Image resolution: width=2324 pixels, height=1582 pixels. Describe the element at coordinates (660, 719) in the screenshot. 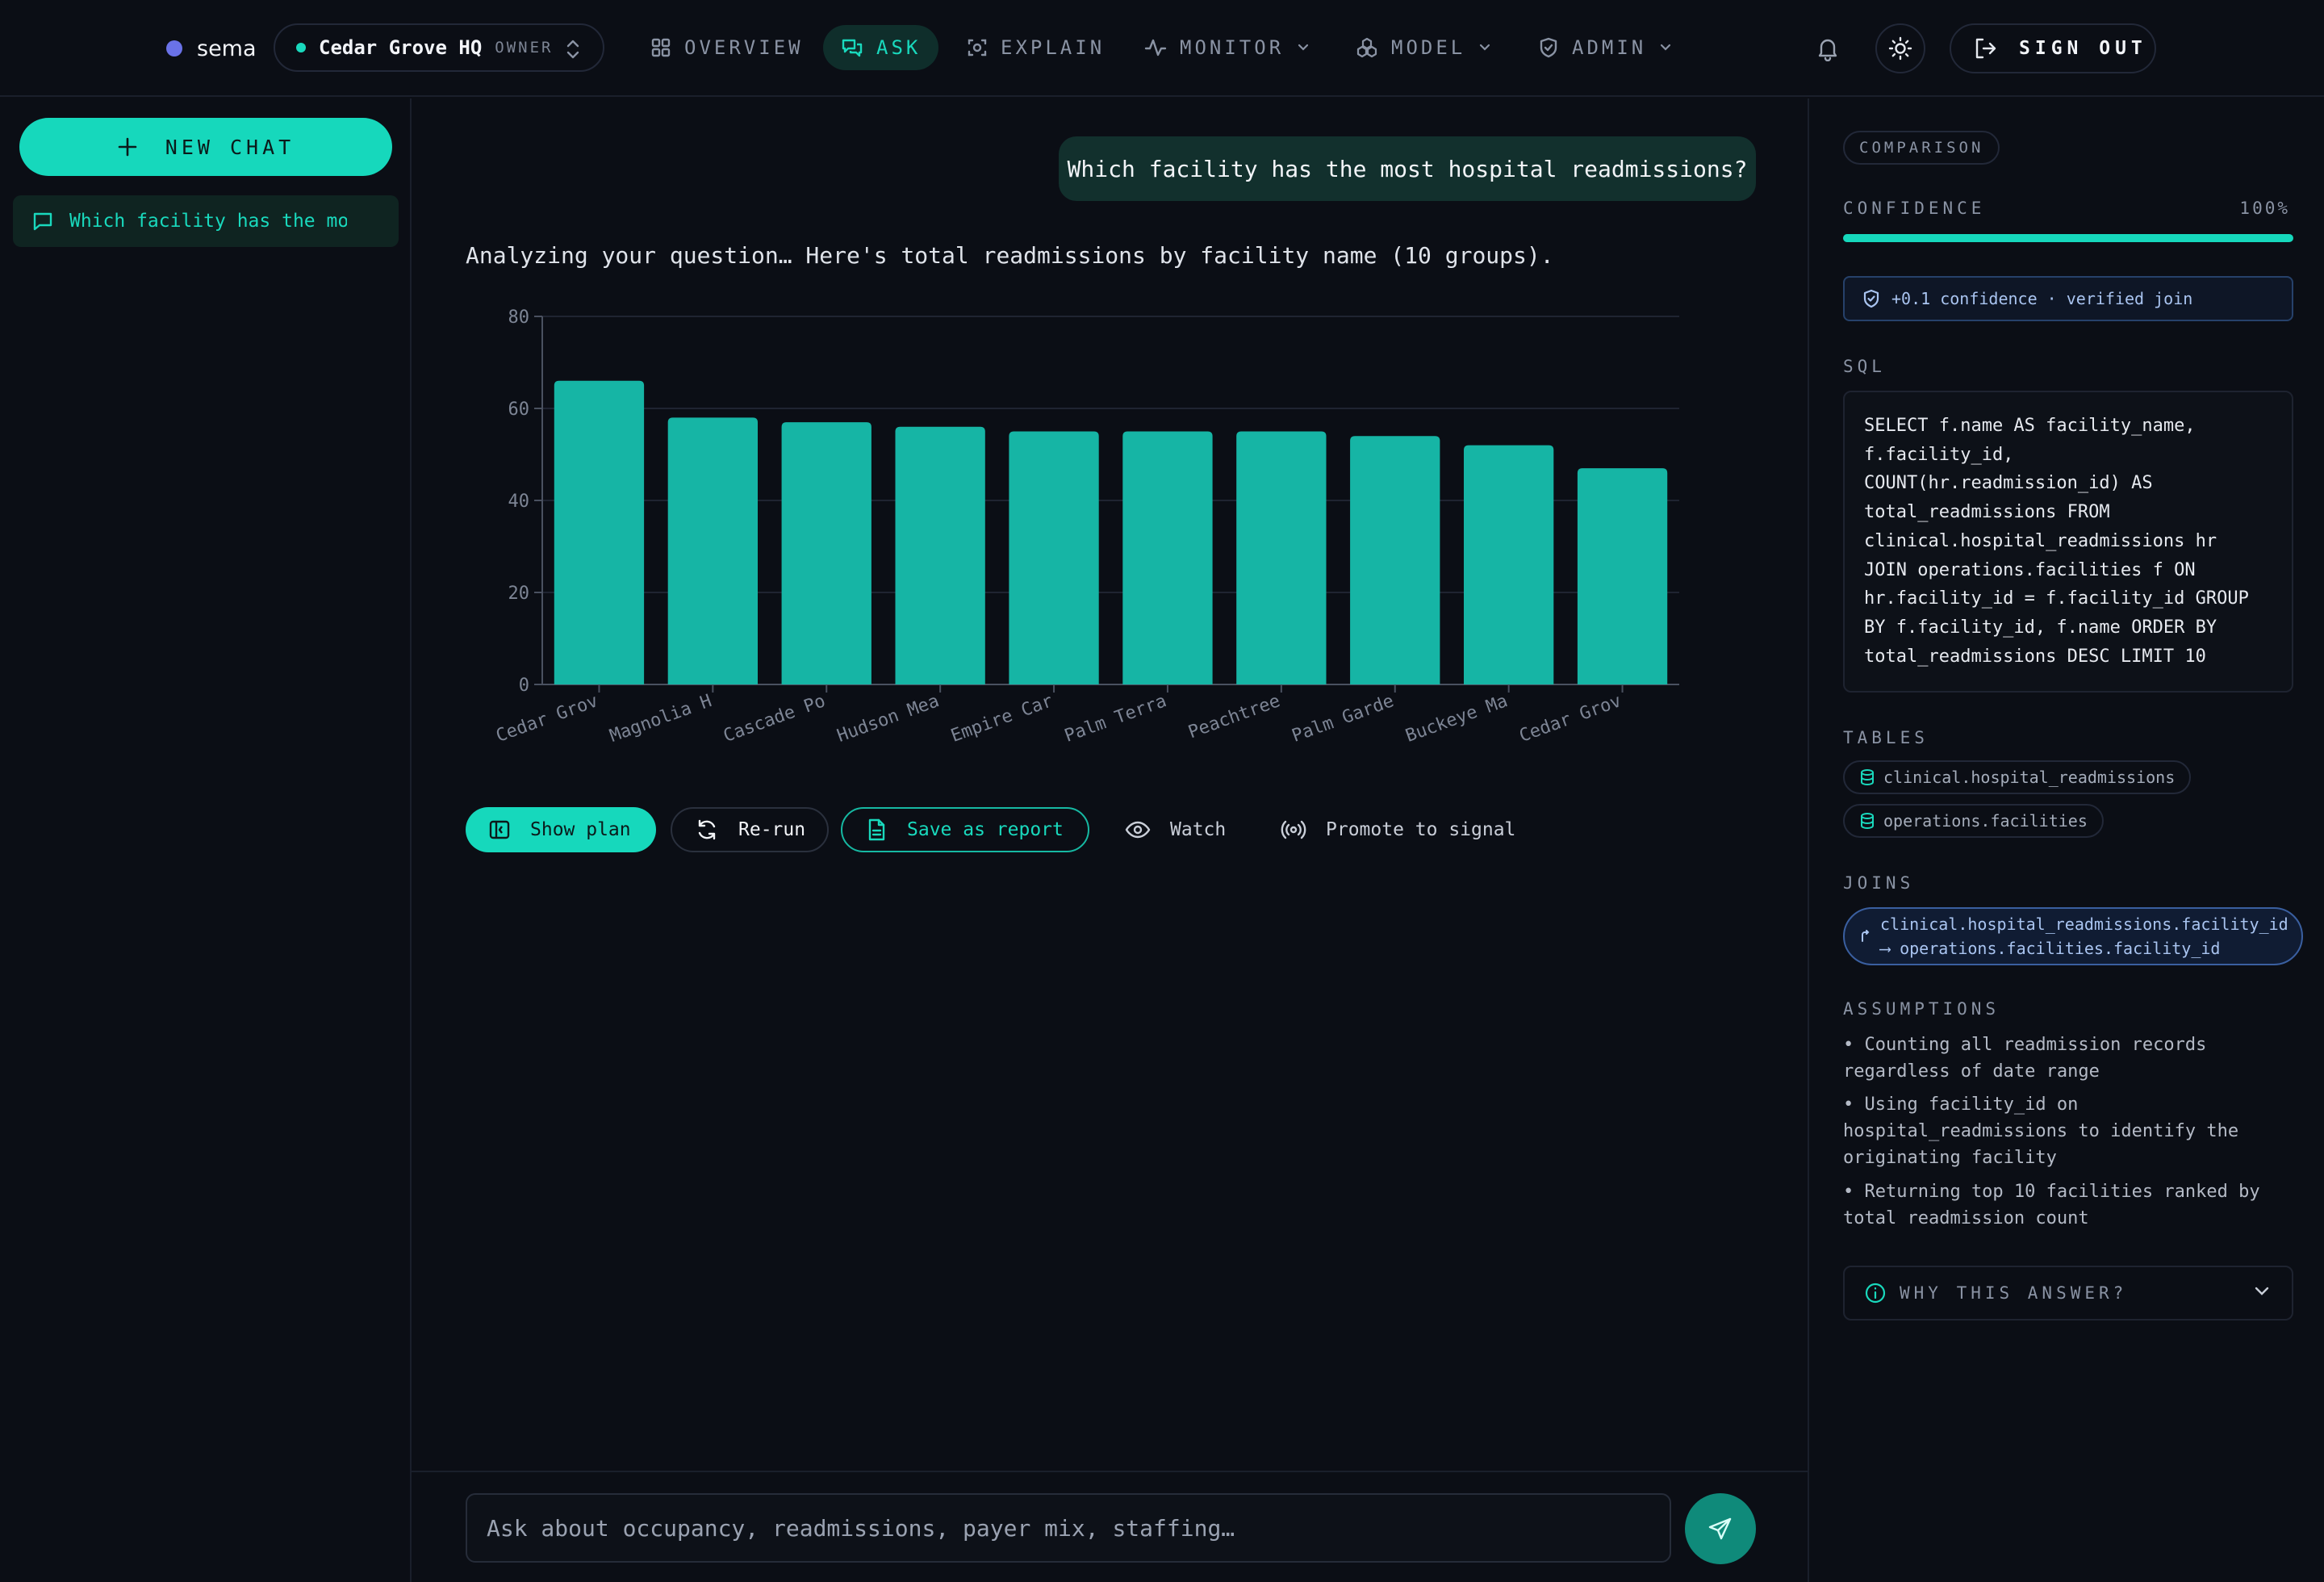

I see `x-tick-label: Magnolia H` at that location.